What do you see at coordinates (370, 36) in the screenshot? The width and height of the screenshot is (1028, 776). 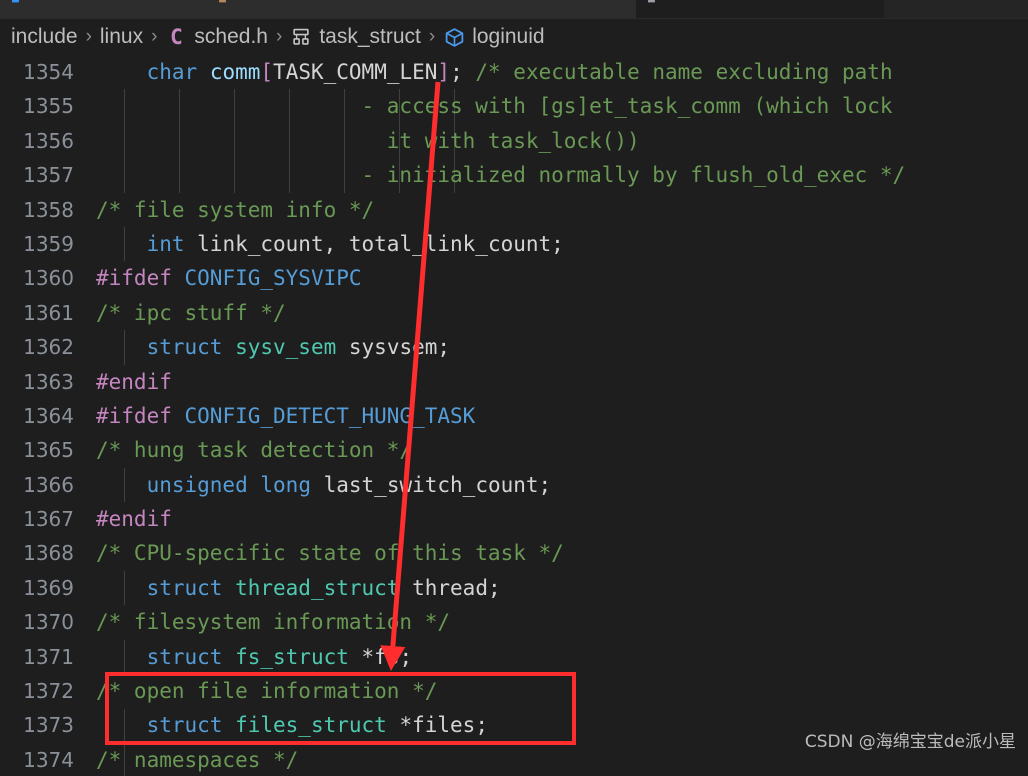 I see `breadcrumb-label: task_struct` at bounding box center [370, 36].